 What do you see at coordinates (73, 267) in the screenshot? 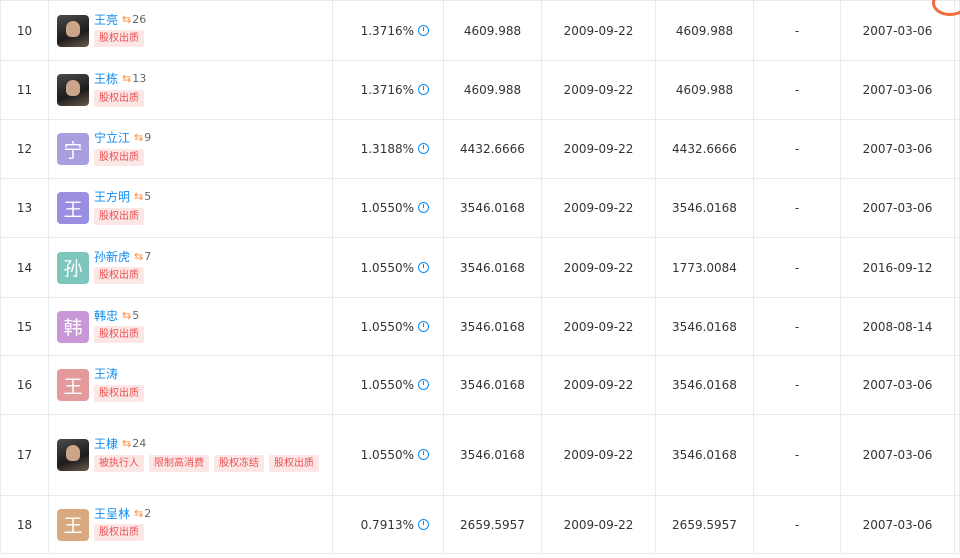
I see `avatar: 孙` at bounding box center [73, 267].